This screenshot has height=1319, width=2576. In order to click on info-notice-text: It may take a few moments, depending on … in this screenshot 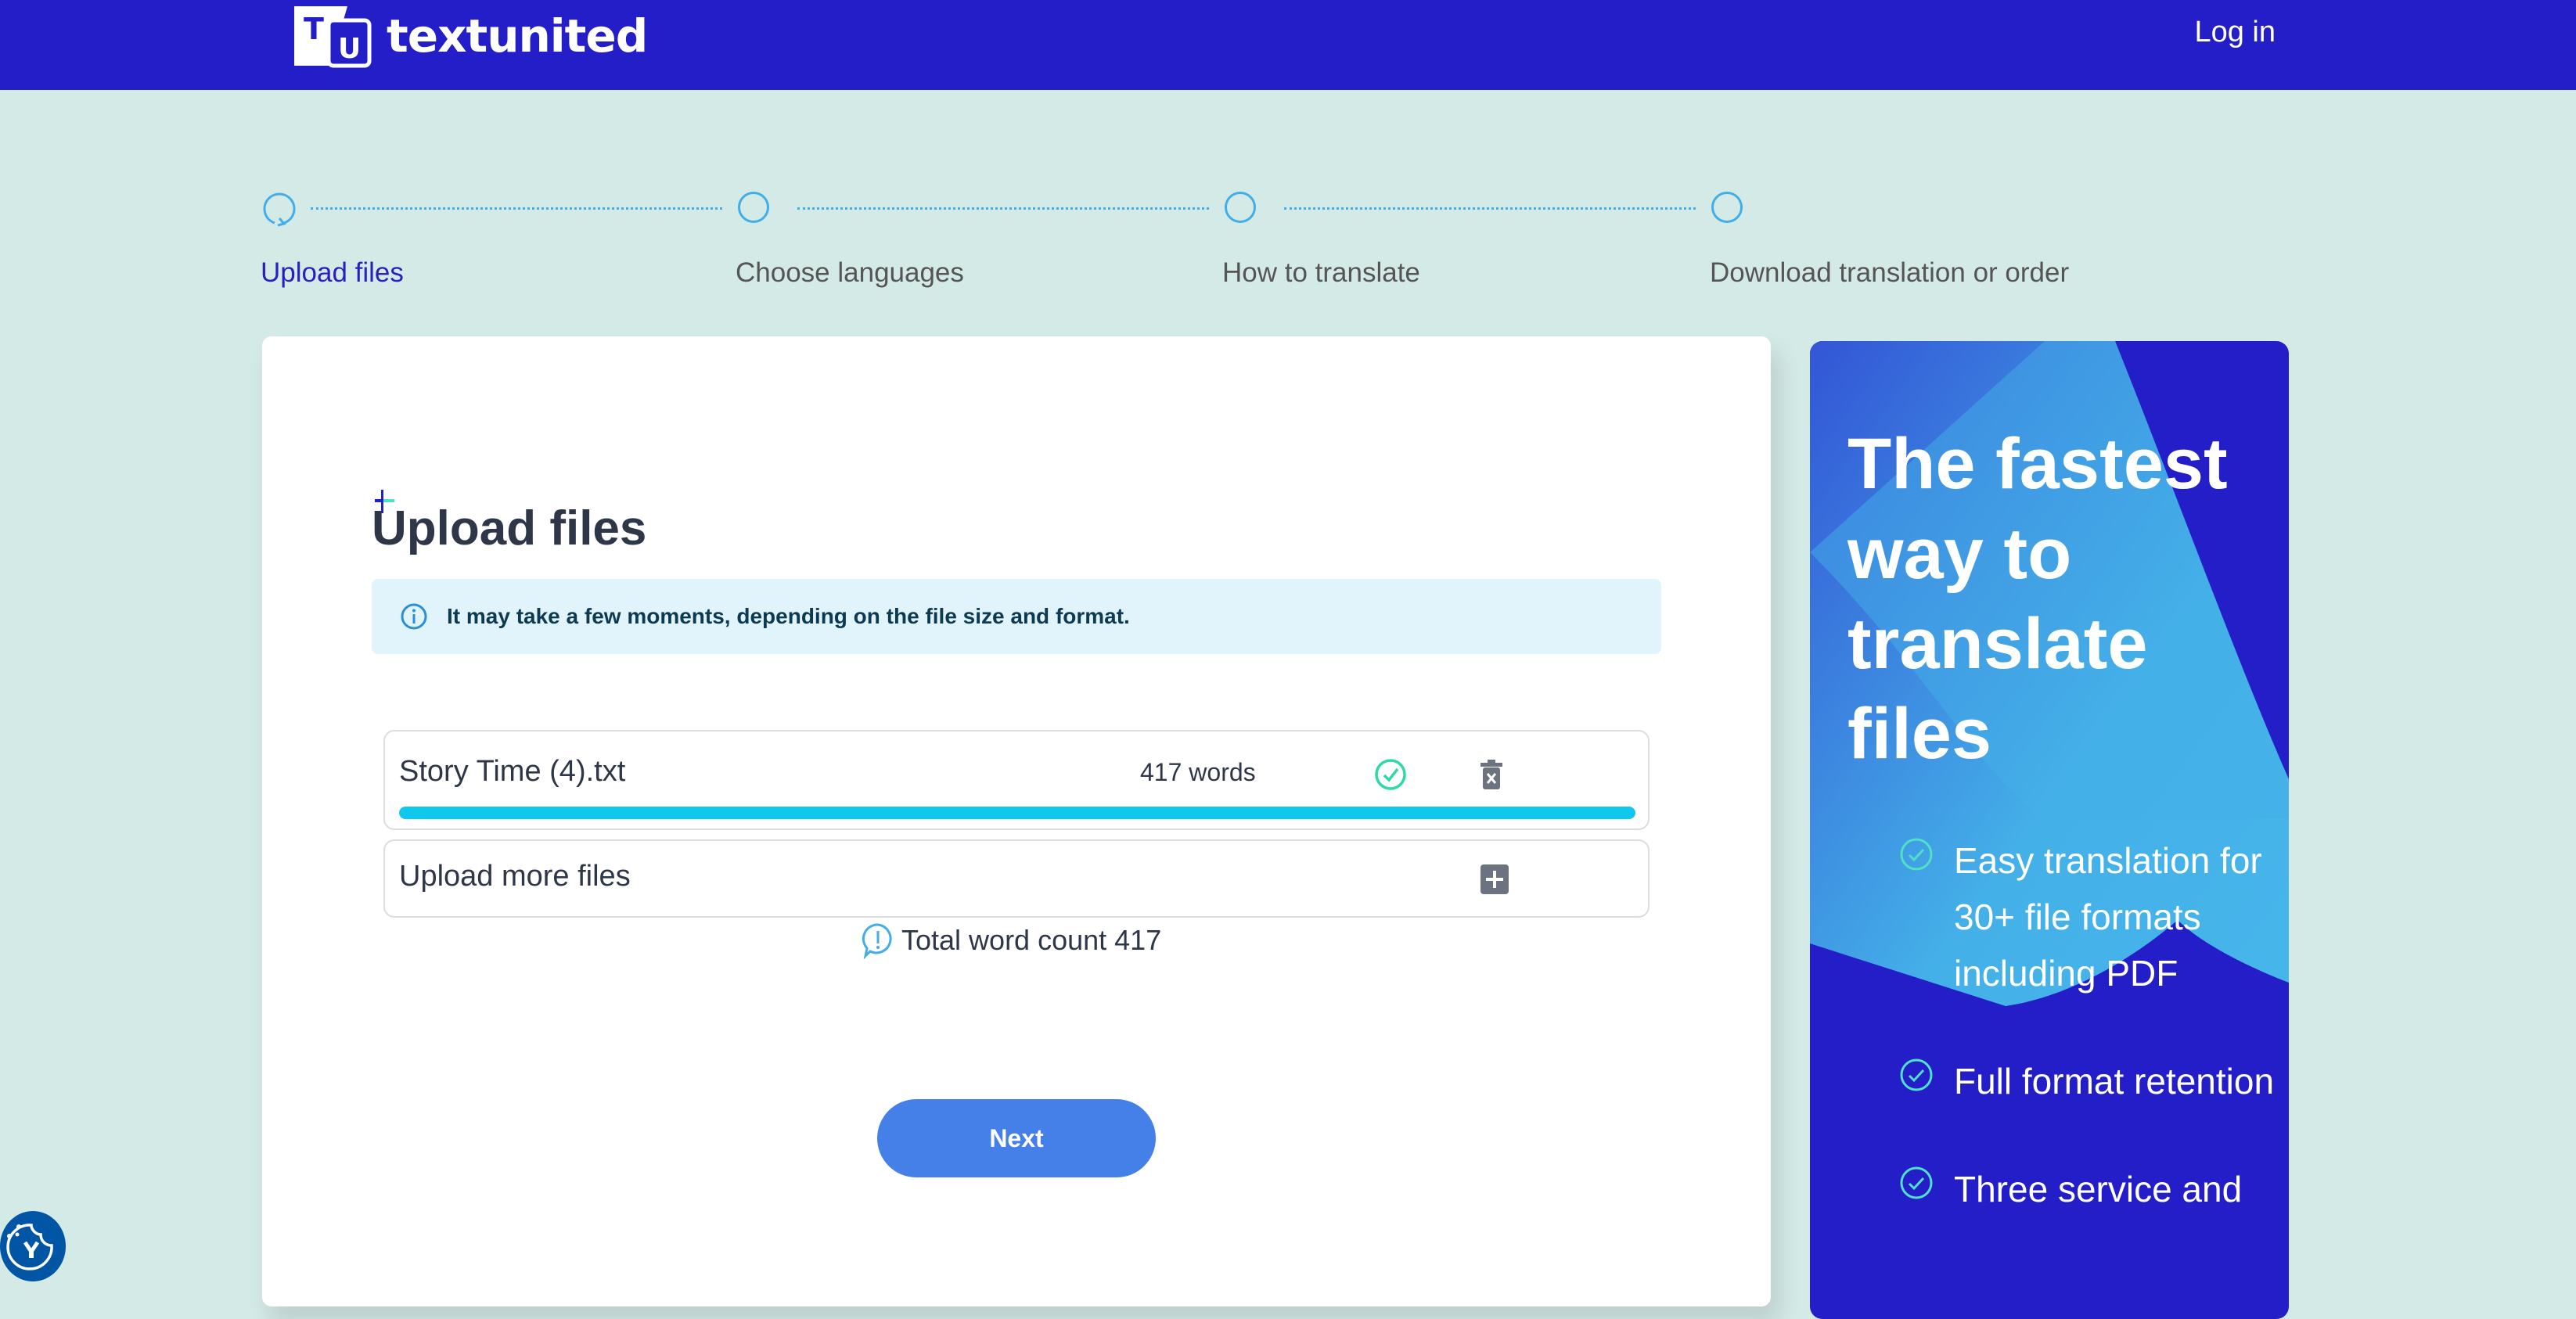, I will do `click(789, 616)`.